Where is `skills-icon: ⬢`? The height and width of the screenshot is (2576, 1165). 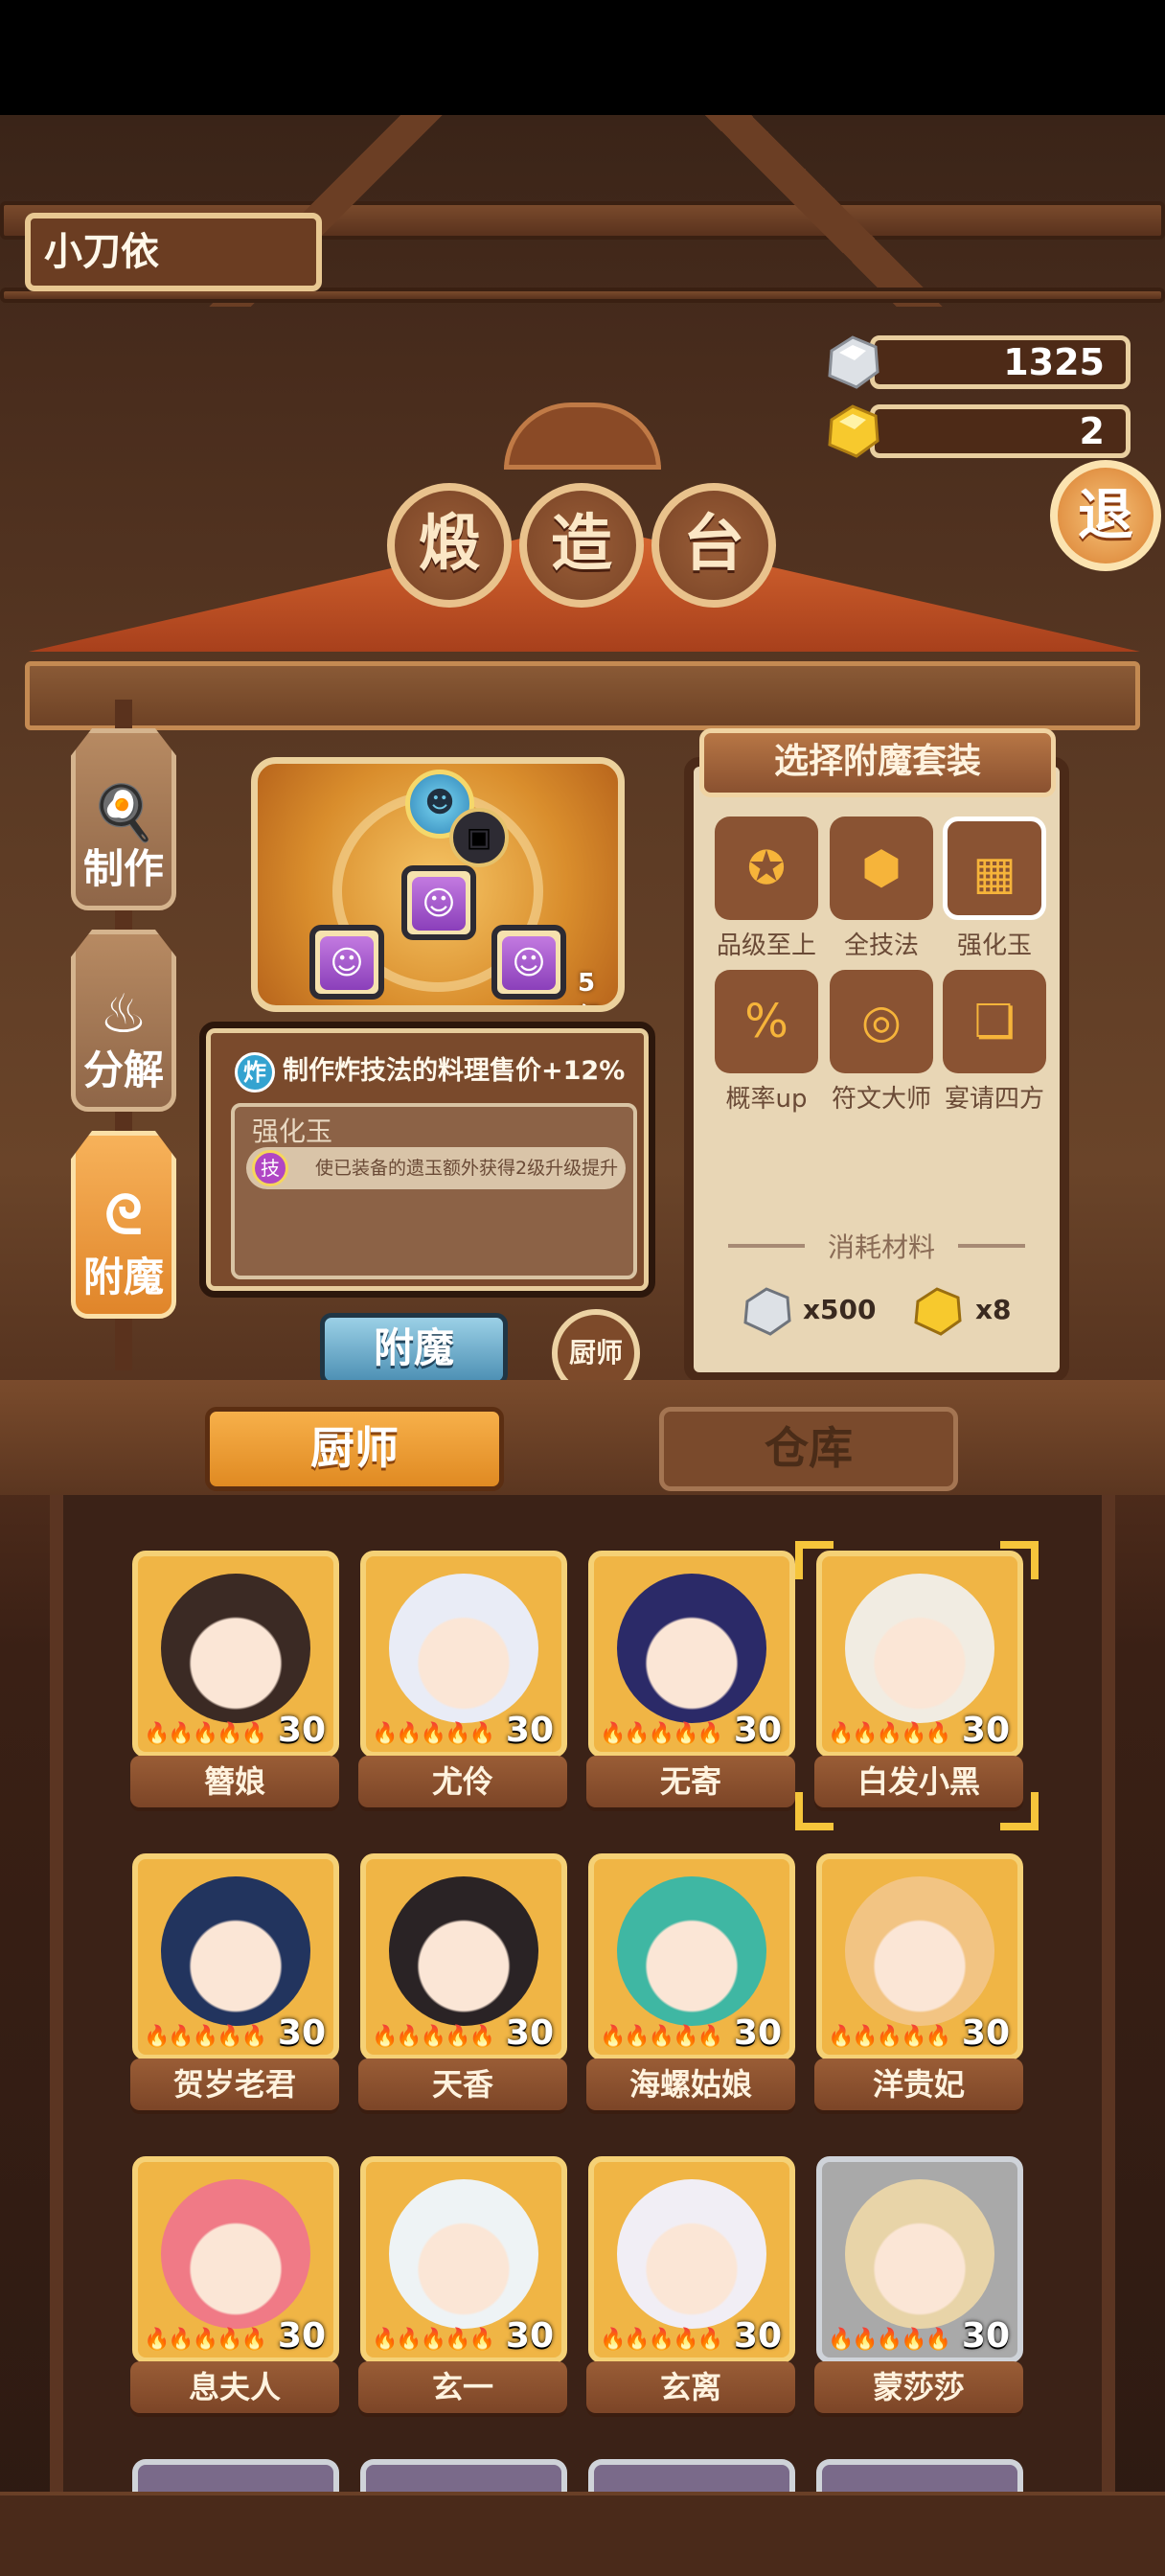
skills-icon: ⬢ is located at coordinates (881, 868).